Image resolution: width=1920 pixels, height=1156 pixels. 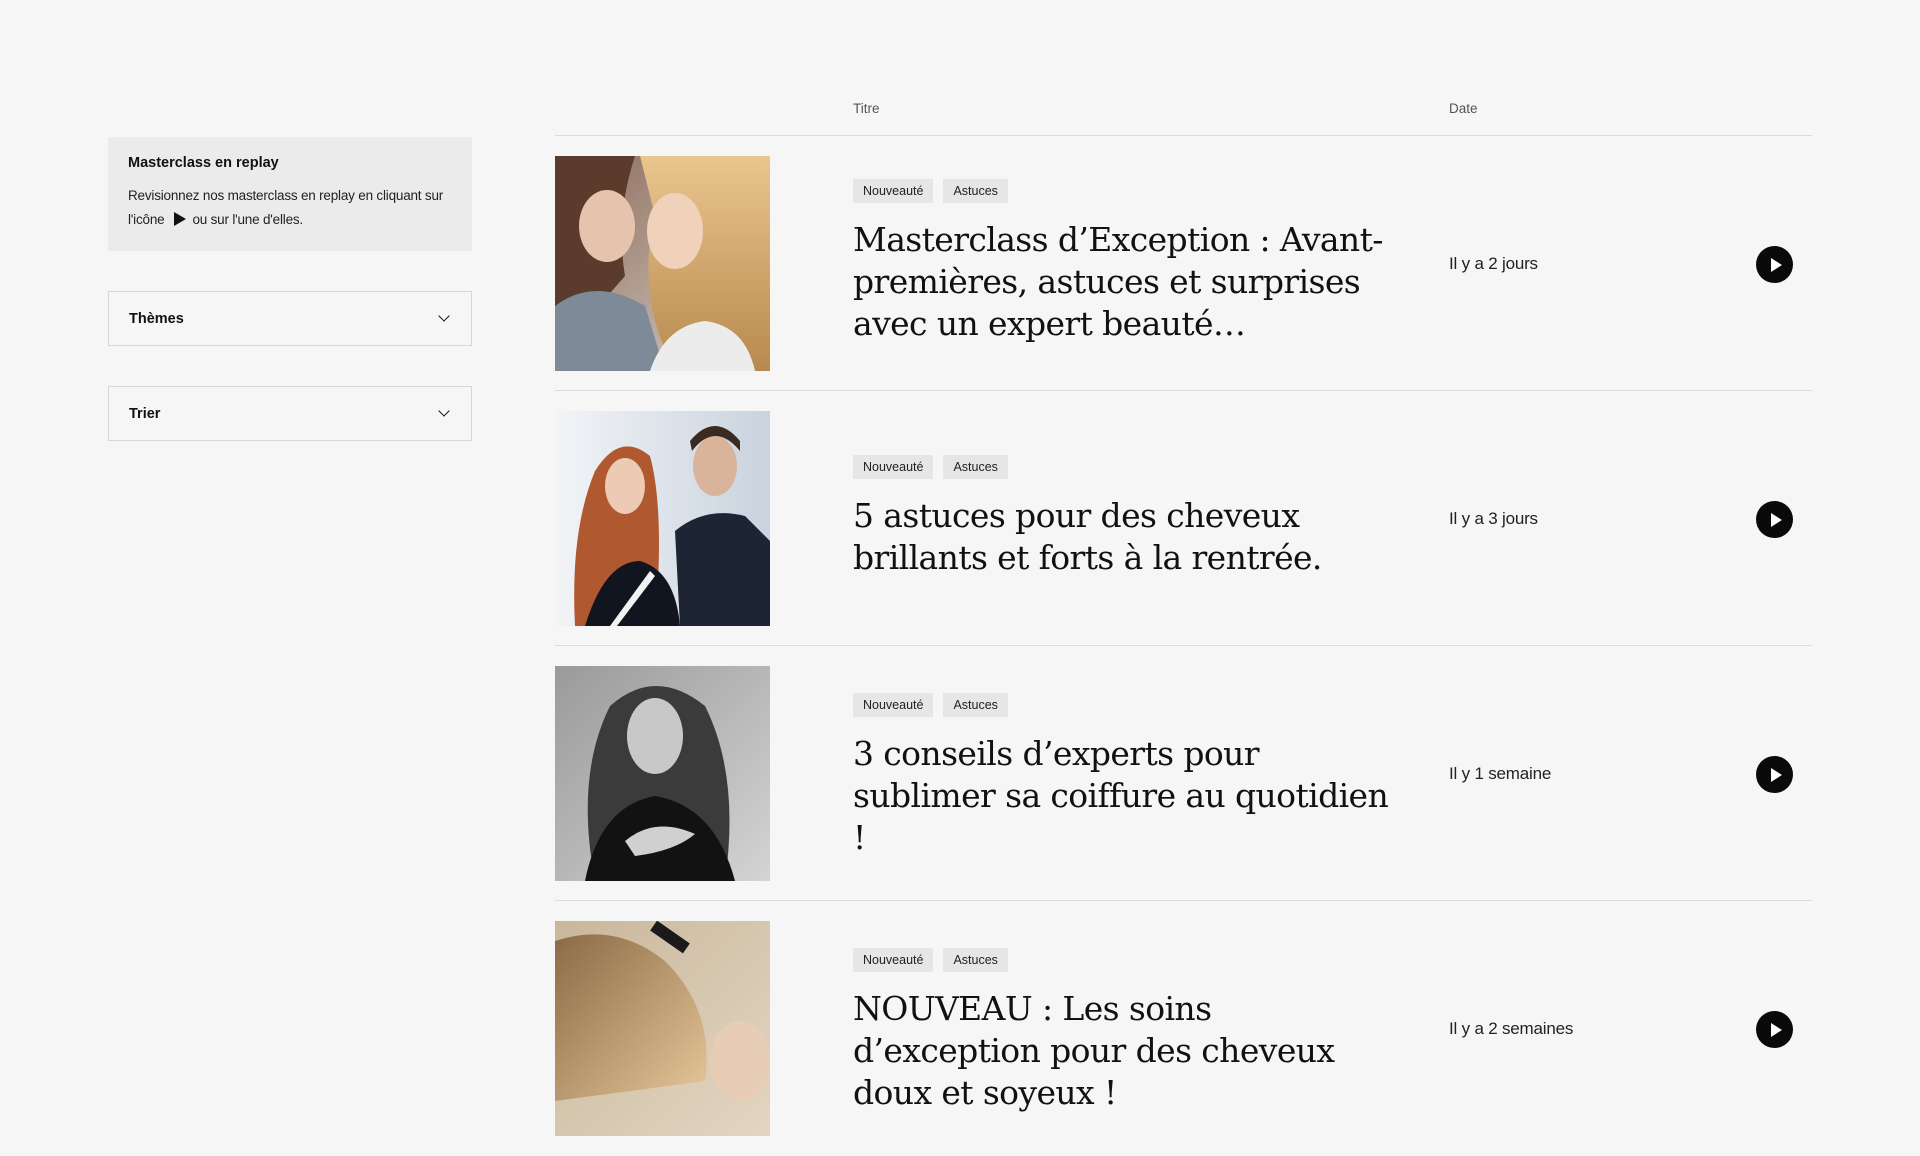 I want to click on two-women-photo, so click(x=662, y=263).